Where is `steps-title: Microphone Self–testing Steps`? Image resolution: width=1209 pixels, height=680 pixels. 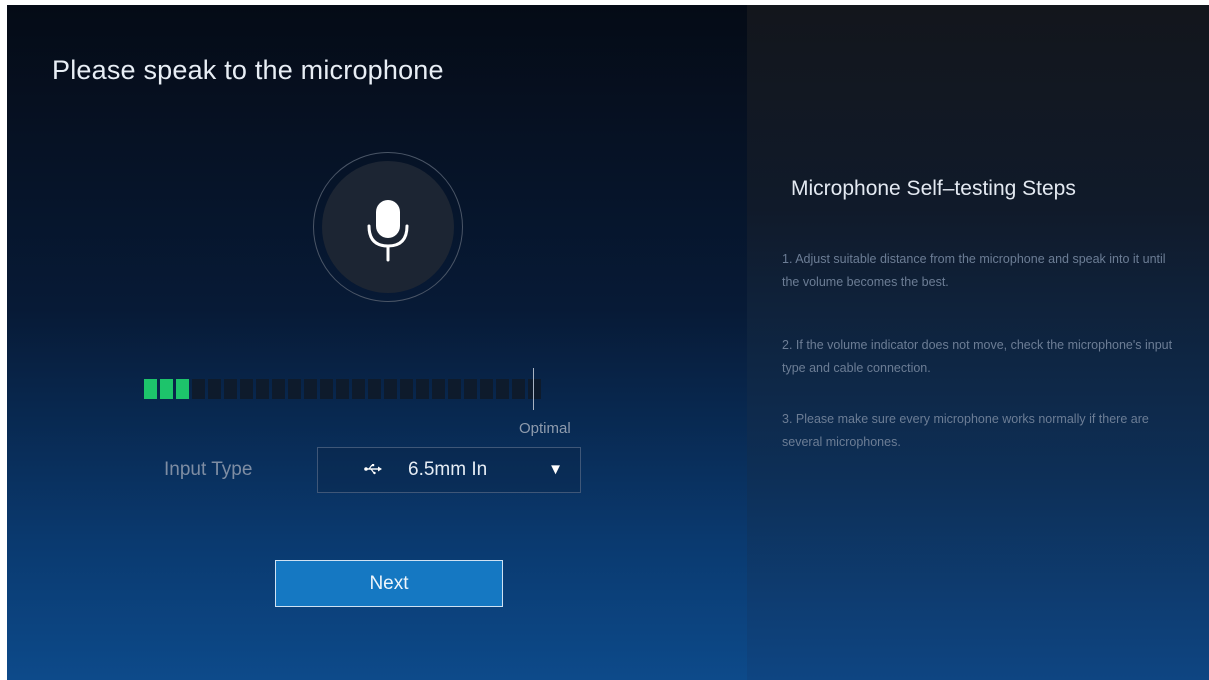 steps-title: Microphone Self–testing Steps is located at coordinates (933, 188).